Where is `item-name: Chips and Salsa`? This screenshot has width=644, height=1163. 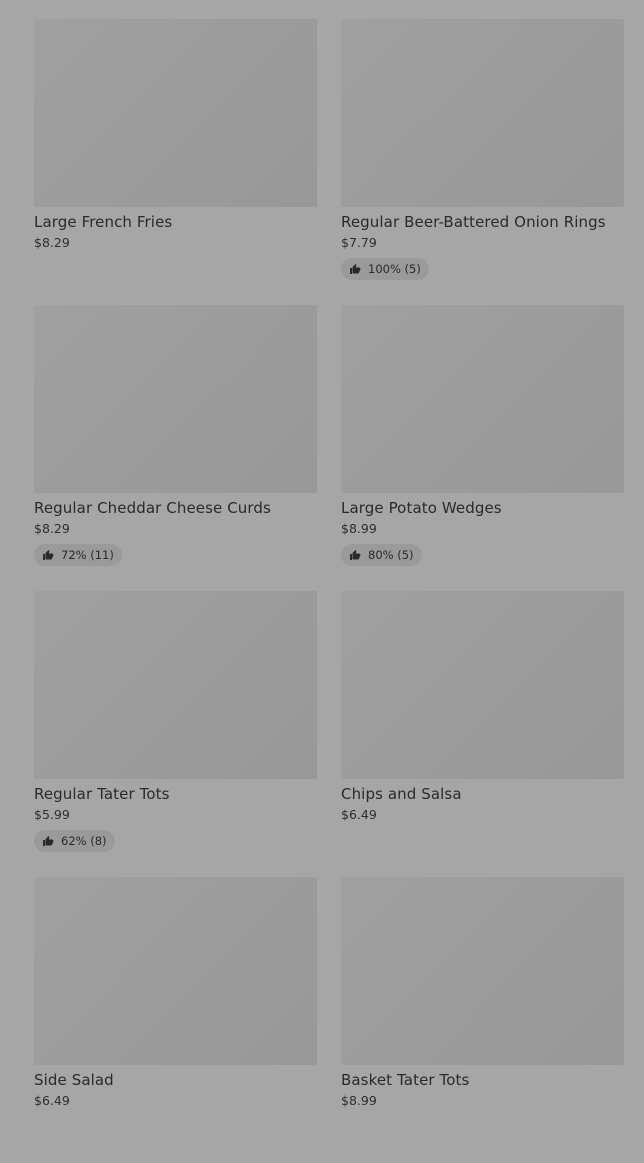
item-name: Chips and Salsa is located at coordinates (401, 794).